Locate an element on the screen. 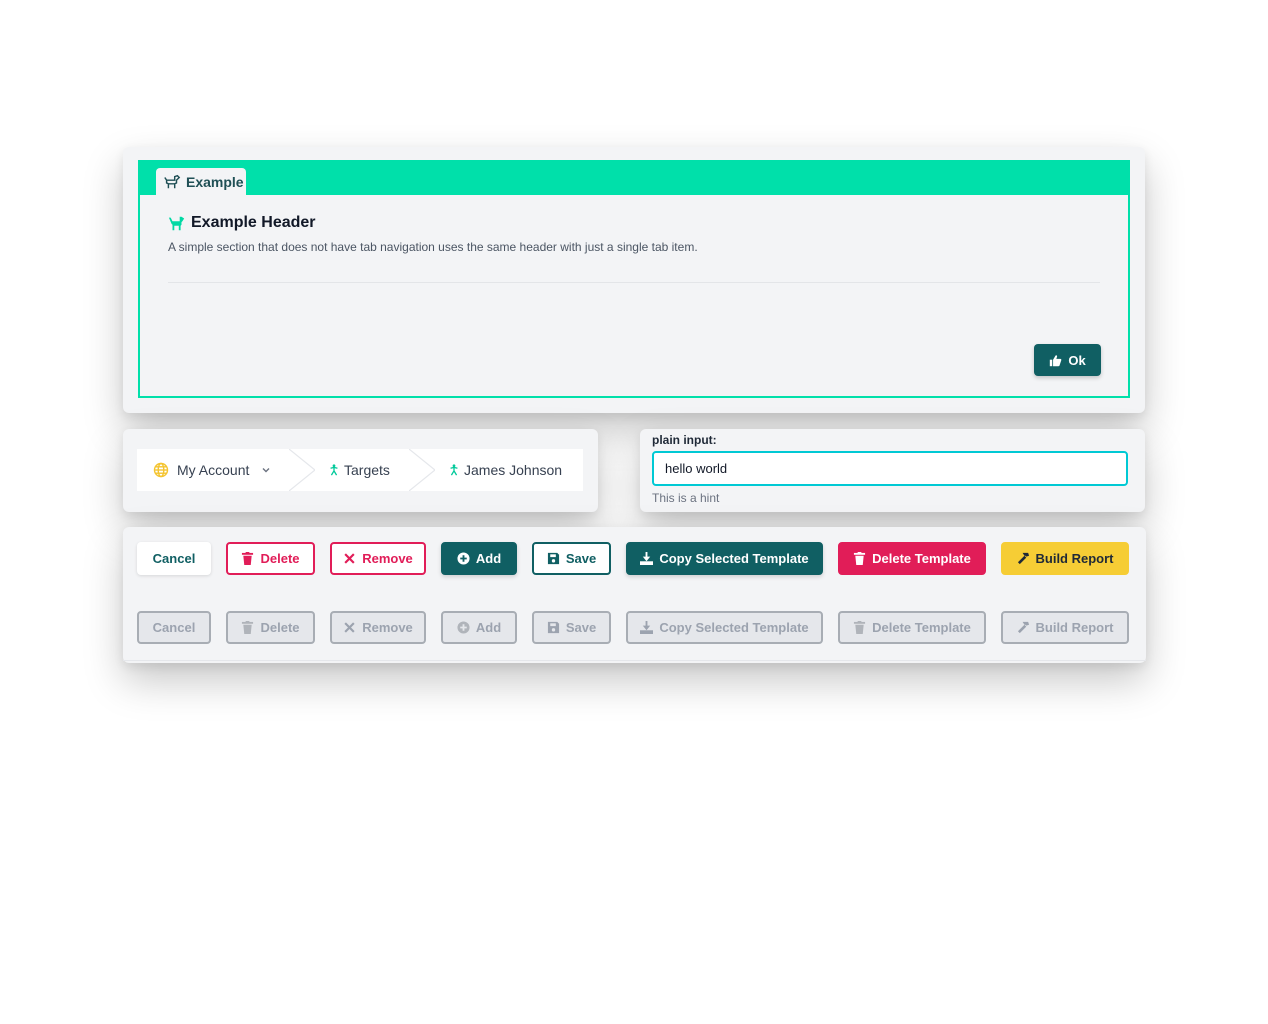 Image resolution: width=1268 pixels, height=1024 pixels. copy-selected-template-button-disabled: Copy Selected Template is located at coordinates (724, 627).